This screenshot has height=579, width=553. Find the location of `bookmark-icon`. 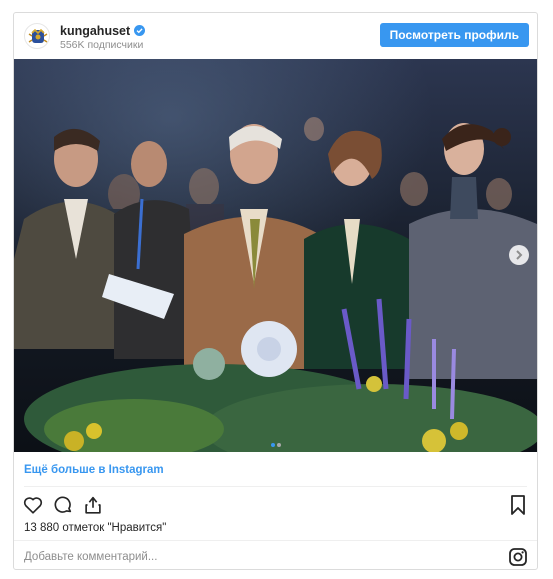

bookmark-icon is located at coordinates (518, 505).